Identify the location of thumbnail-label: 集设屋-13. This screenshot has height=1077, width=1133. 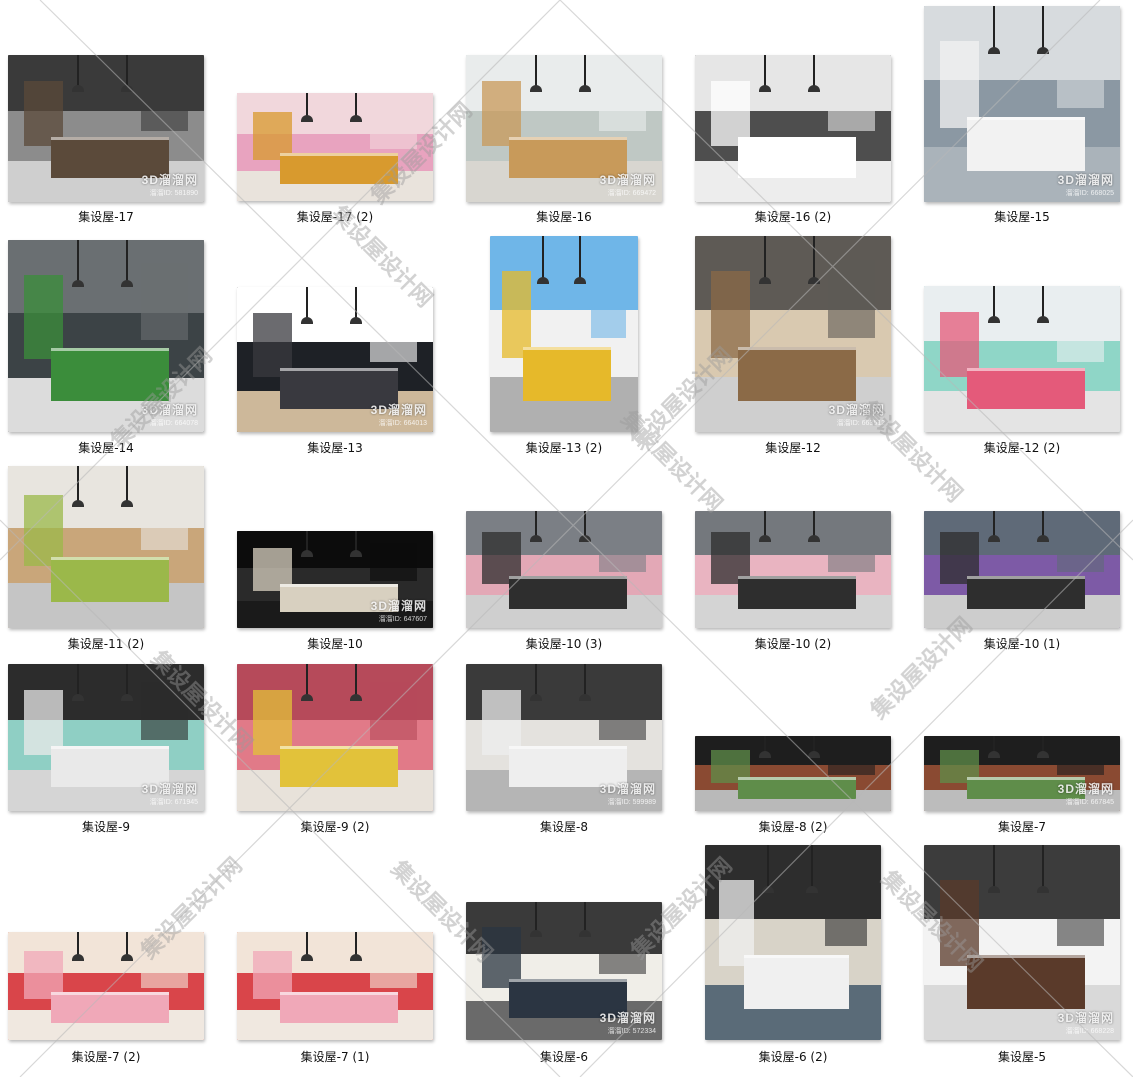
(335, 447).